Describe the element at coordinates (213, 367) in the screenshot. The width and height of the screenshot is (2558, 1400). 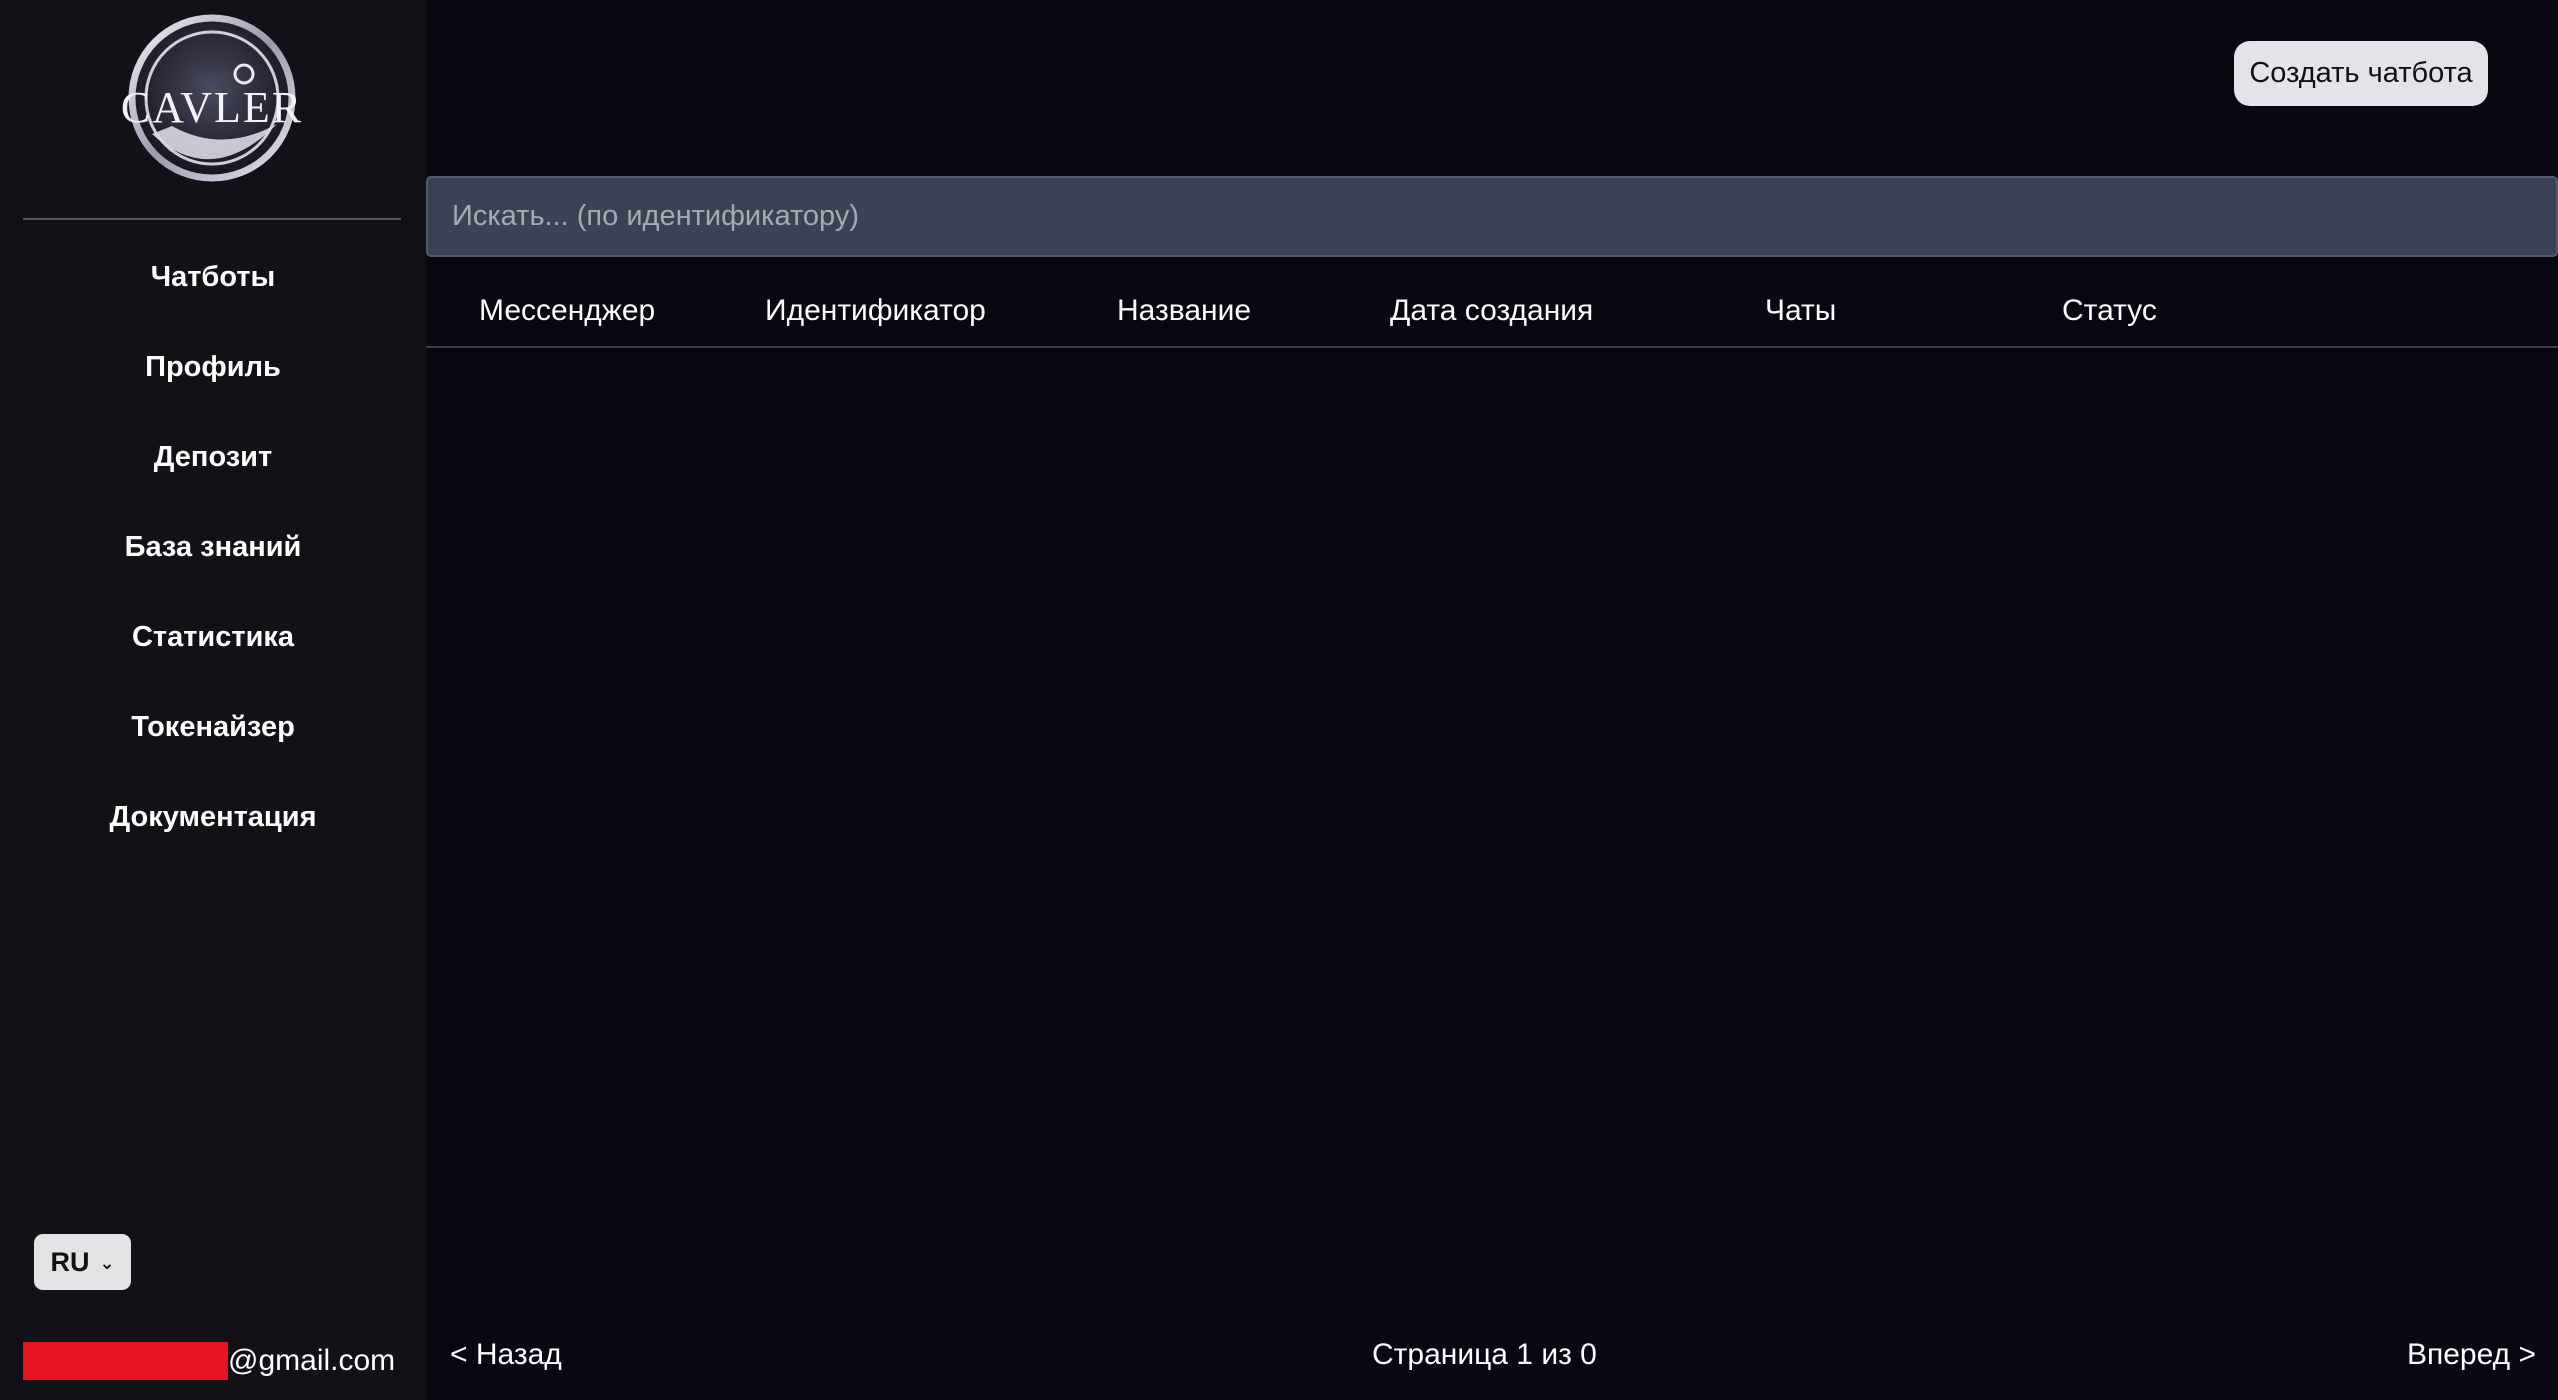
I see `sidebar-item-profile: Профиль` at that location.